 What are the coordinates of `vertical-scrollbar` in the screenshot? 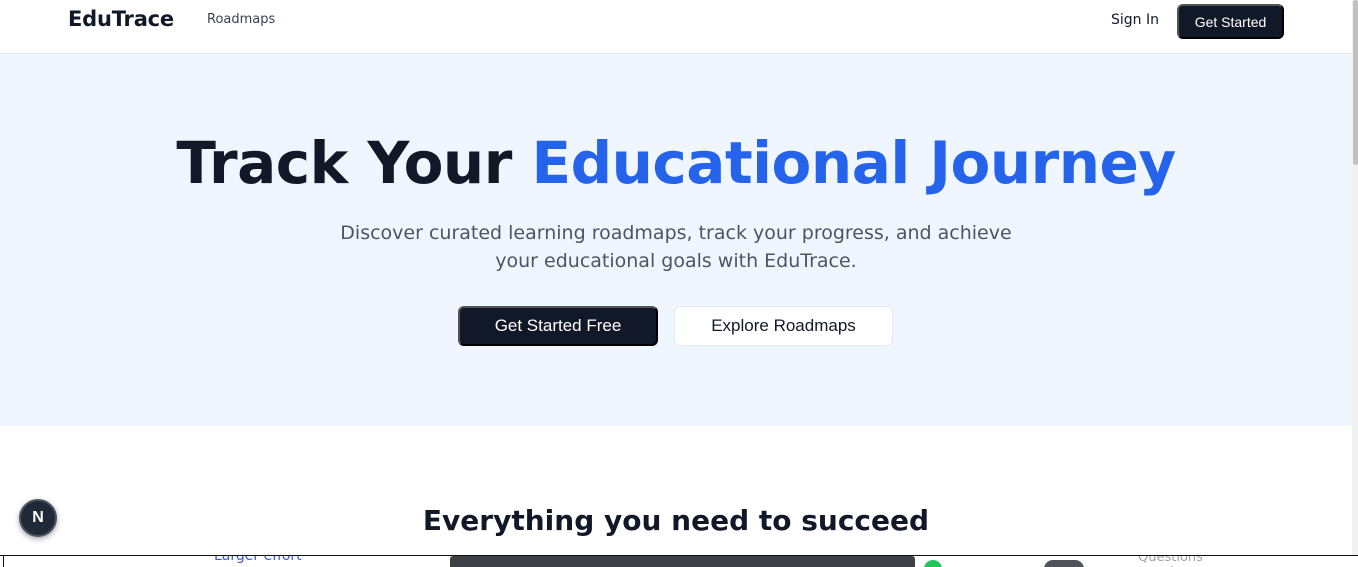 It's located at (1355, 283).